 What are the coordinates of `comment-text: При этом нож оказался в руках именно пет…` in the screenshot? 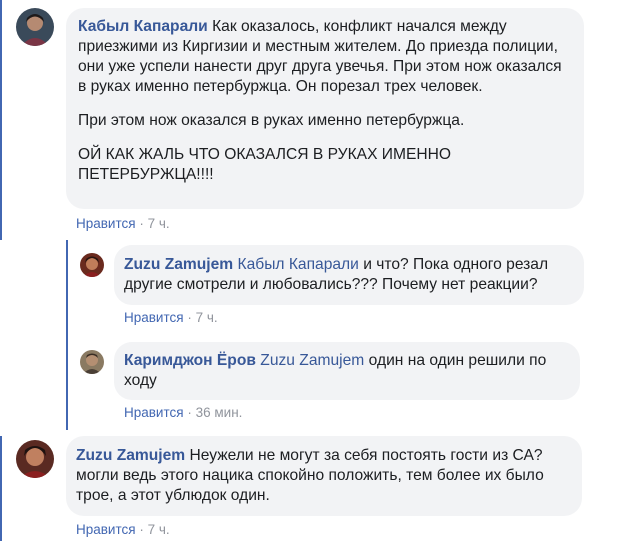 It's located at (271, 120).